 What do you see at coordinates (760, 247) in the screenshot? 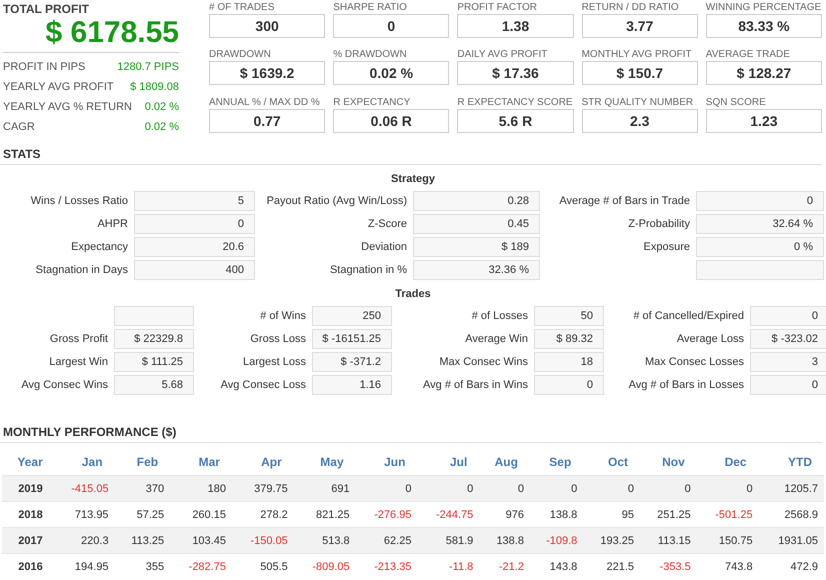
I see `stat-value: 0 %` at bounding box center [760, 247].